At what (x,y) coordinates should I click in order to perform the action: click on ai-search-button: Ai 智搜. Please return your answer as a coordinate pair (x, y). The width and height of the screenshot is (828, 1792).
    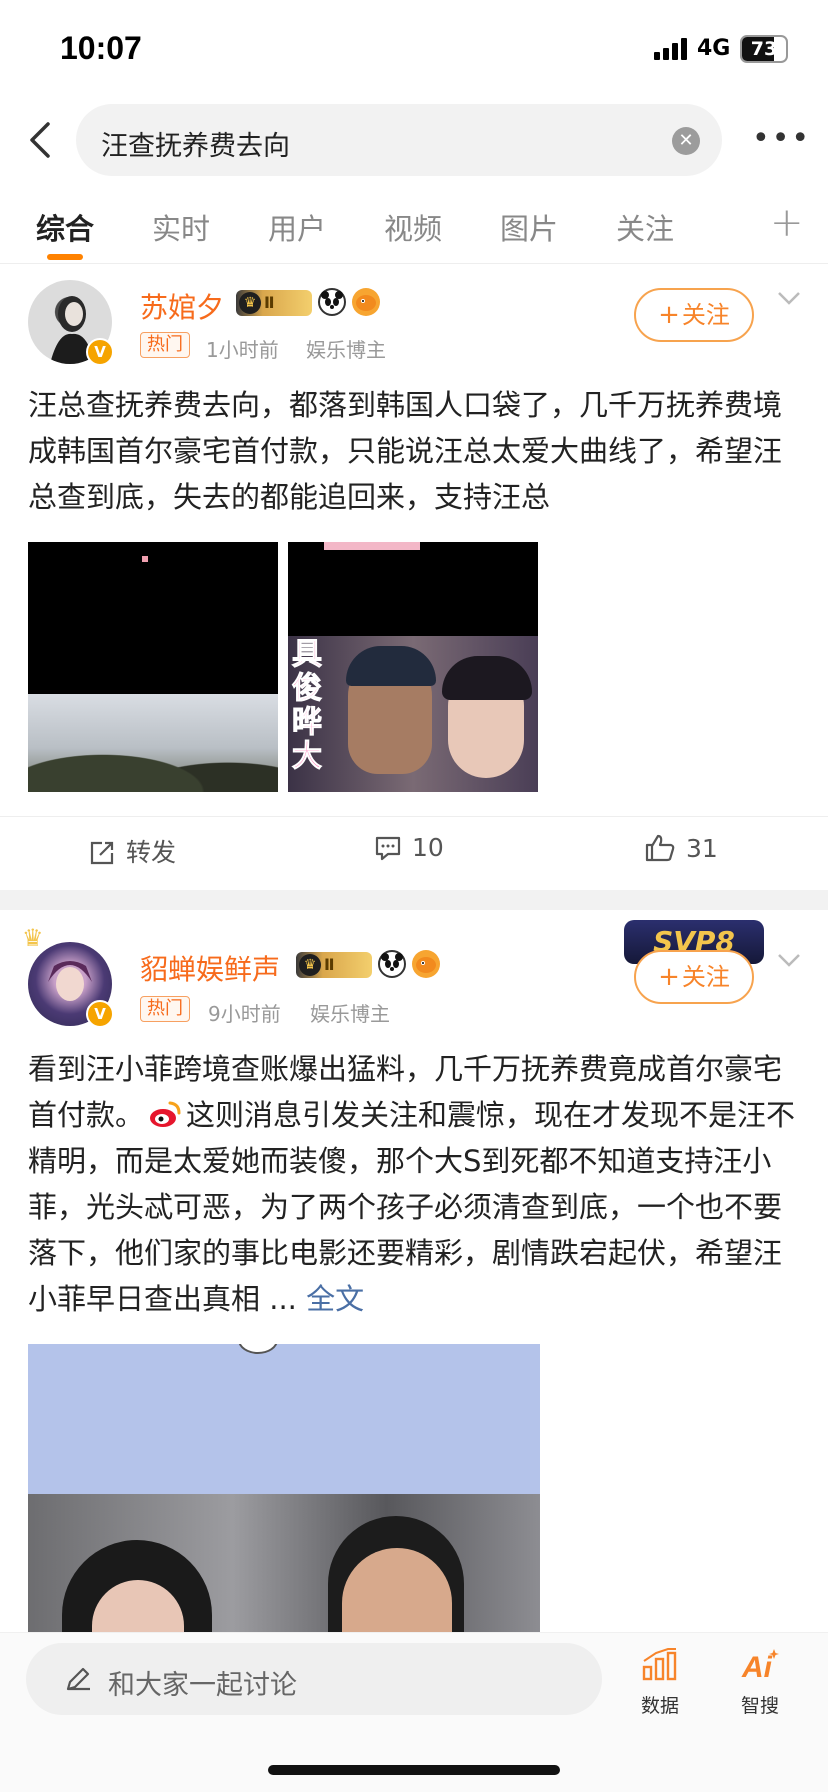
    Looking at the image, I should click on (760, 1682).